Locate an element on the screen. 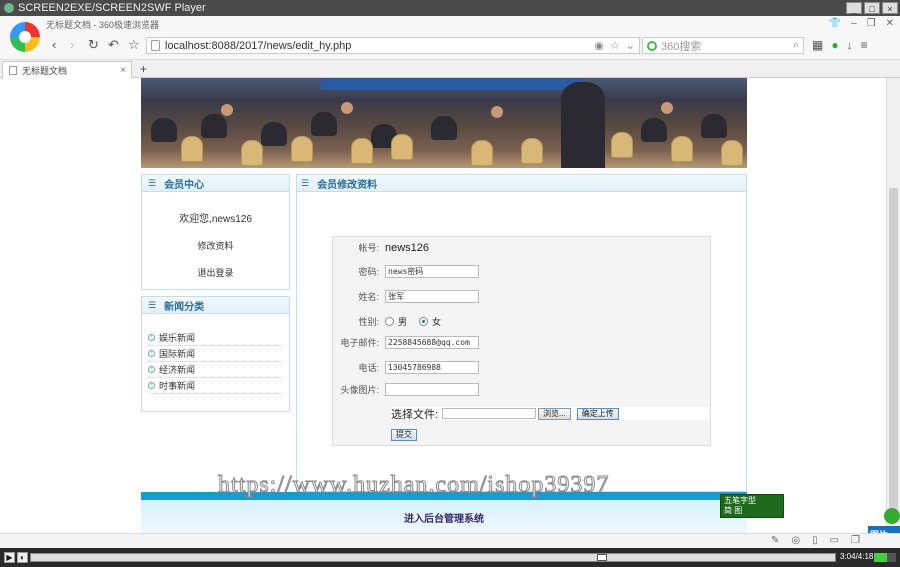 This screenshot has height=567, width=900. menu-icon: ≡ is located at coordinates (864, 45).